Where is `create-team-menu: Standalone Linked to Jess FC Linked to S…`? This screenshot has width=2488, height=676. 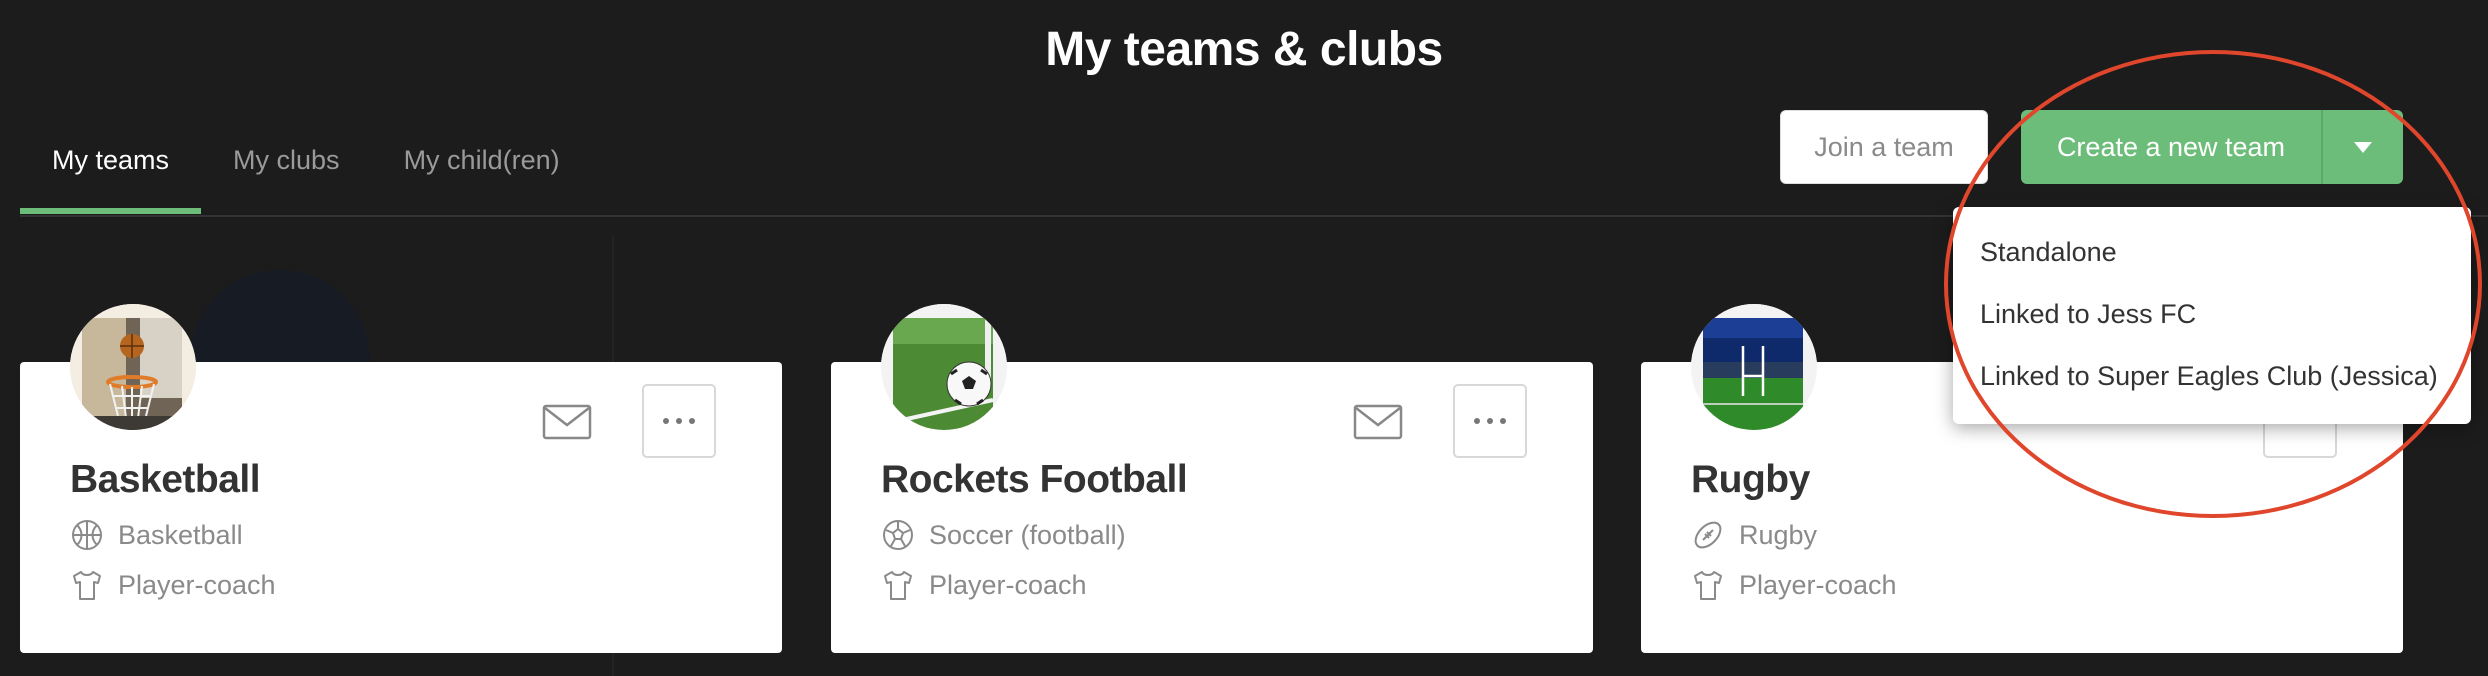
create-team-menu: Standalone Linked to Jess FC Linked to S… is located at coordinates (2212, 315).